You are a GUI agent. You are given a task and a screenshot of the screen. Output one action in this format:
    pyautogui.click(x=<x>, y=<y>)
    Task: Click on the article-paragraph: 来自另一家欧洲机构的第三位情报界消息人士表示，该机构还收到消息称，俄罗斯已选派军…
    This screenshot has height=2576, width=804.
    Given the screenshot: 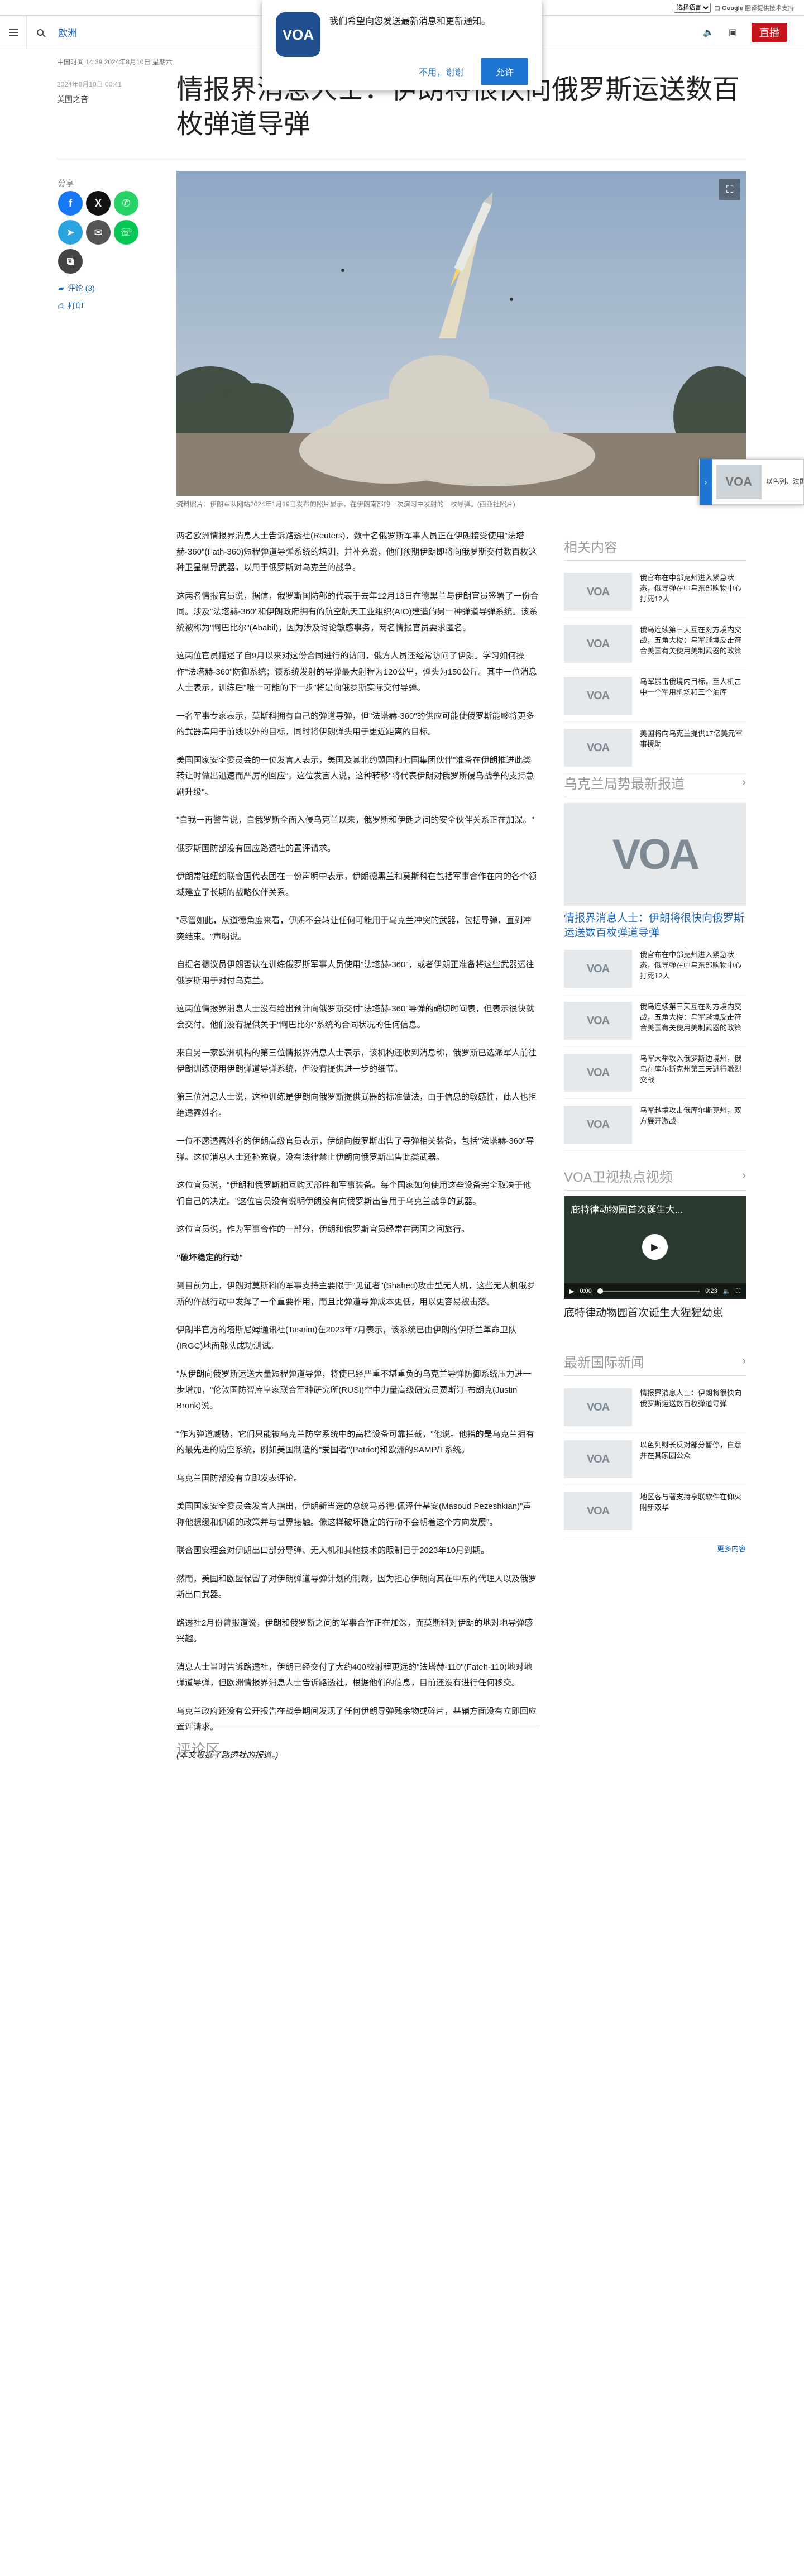 What is the action you would take?
    pyautogui.click(x=357, y=1061)
    